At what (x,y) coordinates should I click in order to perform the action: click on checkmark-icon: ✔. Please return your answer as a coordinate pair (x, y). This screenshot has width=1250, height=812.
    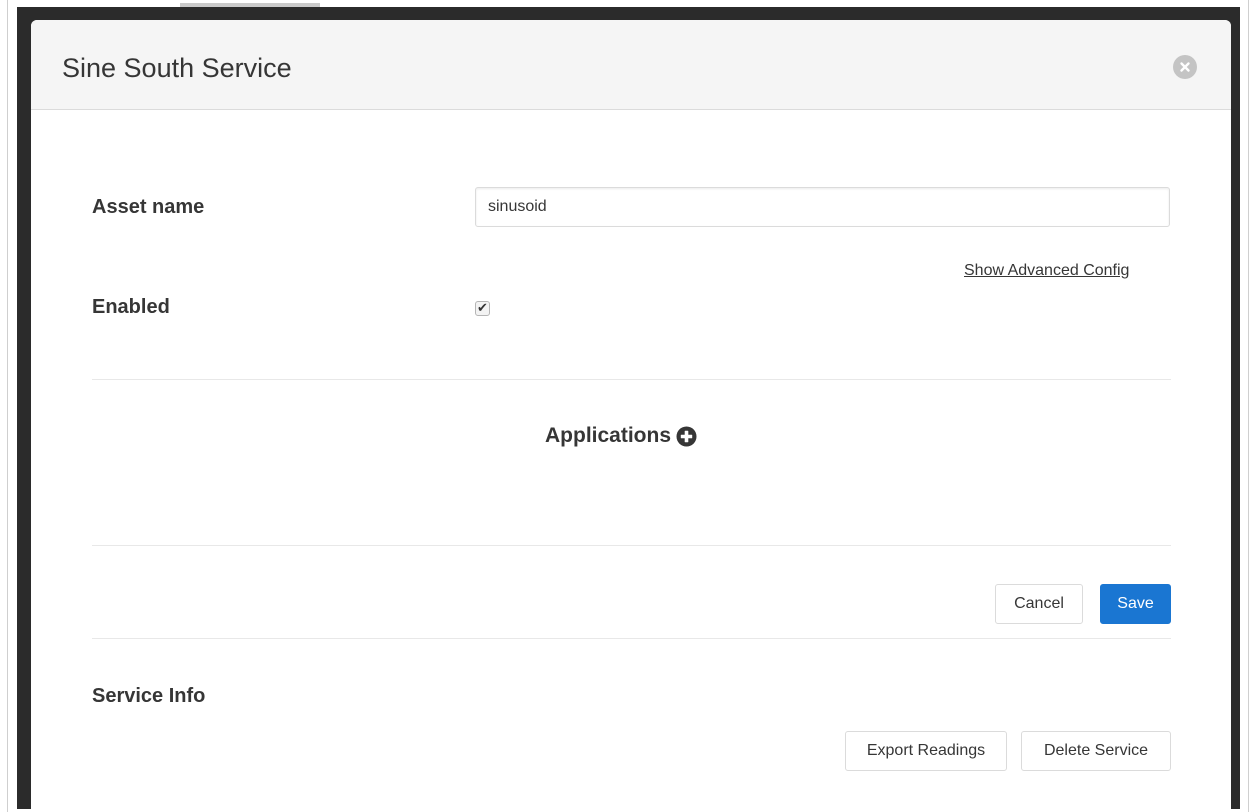
    Looking at the image, I should click on (482, 307).